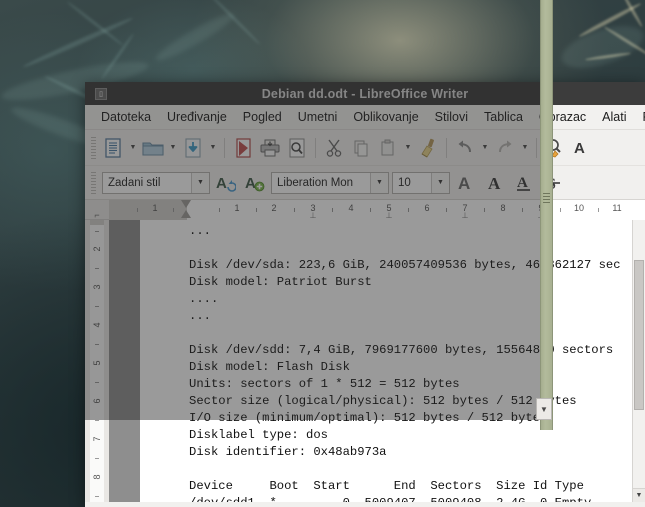  I want to click on ruler-tick-label: 4, so click(351, 208).